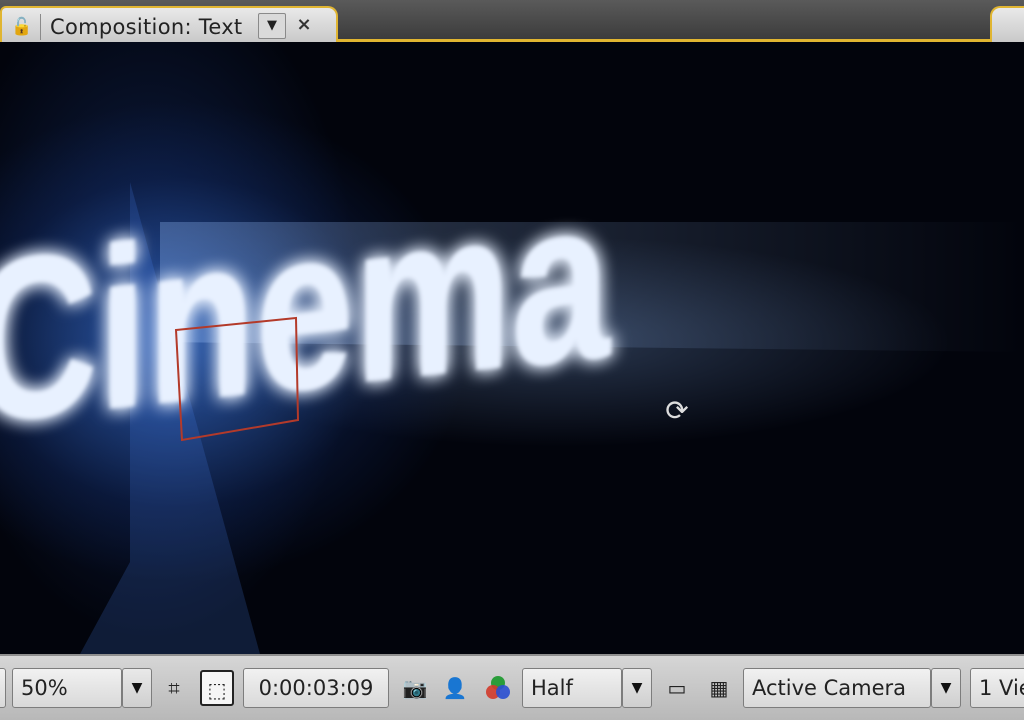 Image resolution: width=1024 pixels, height=720 pixels. I want to click on always-preview-toggle, so click(3, 688).